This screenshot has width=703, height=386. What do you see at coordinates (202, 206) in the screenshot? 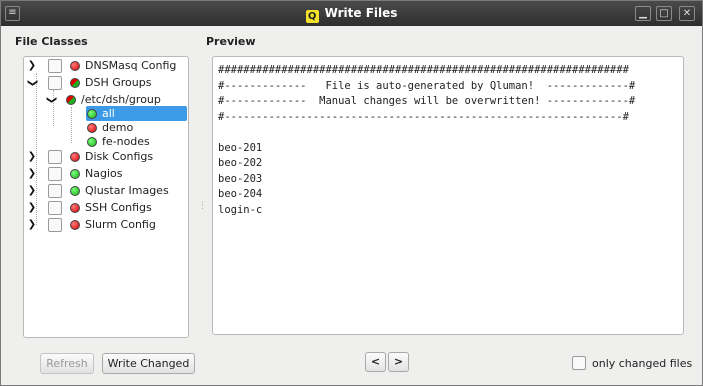
I see `splitter-handle-icon: ⋮` at bounding box center [202, 206].